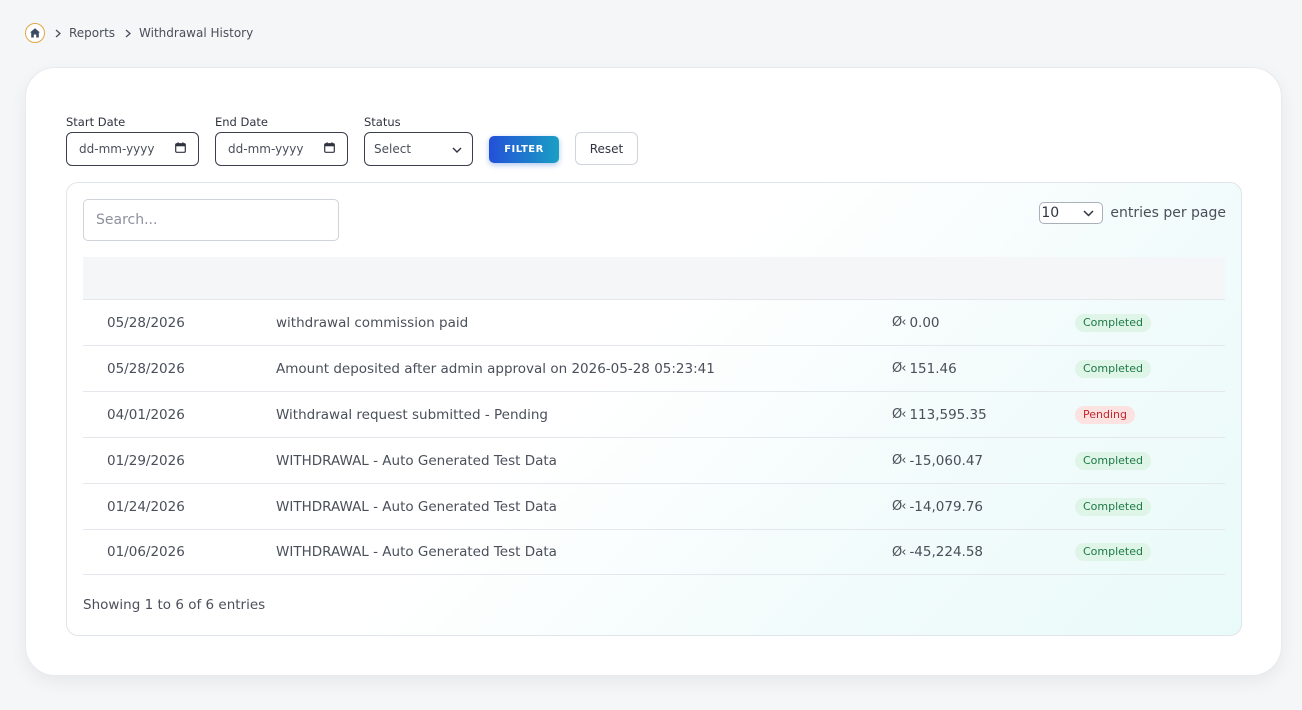  I want to click on start-date-label: Start Date, so click(96, 122).